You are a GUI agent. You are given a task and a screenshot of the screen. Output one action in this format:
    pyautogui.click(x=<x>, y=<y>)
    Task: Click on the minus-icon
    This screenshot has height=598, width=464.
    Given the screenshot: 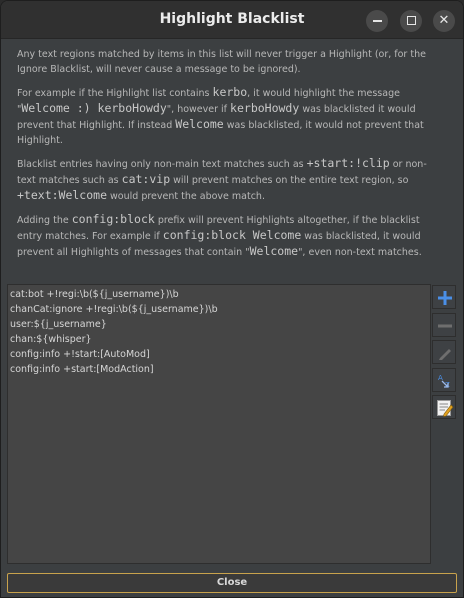 What is the action you would take?
    pyautogui.click(x=445, y=325)
    